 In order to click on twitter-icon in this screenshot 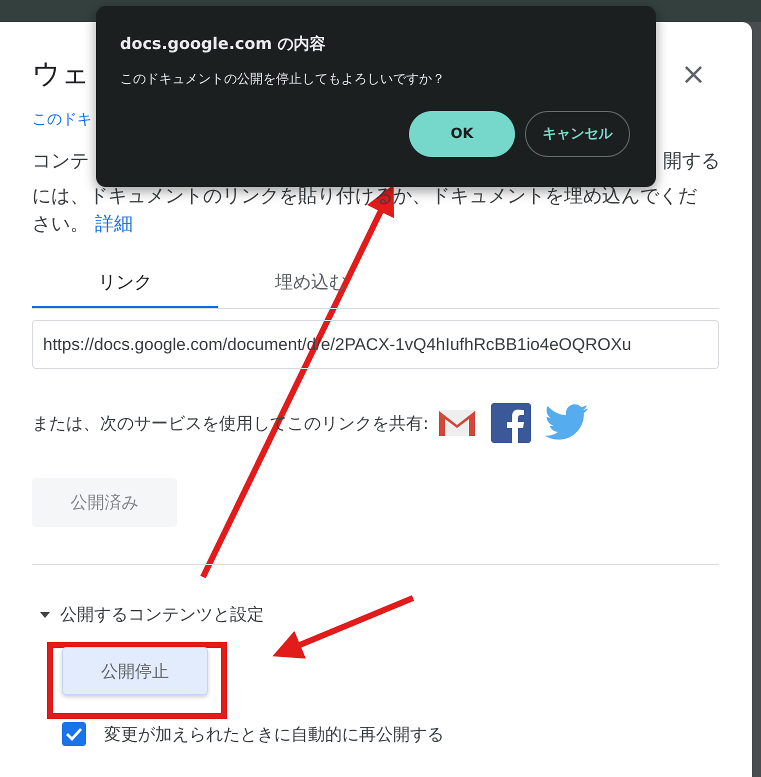, I will do `click(566, 423)`.